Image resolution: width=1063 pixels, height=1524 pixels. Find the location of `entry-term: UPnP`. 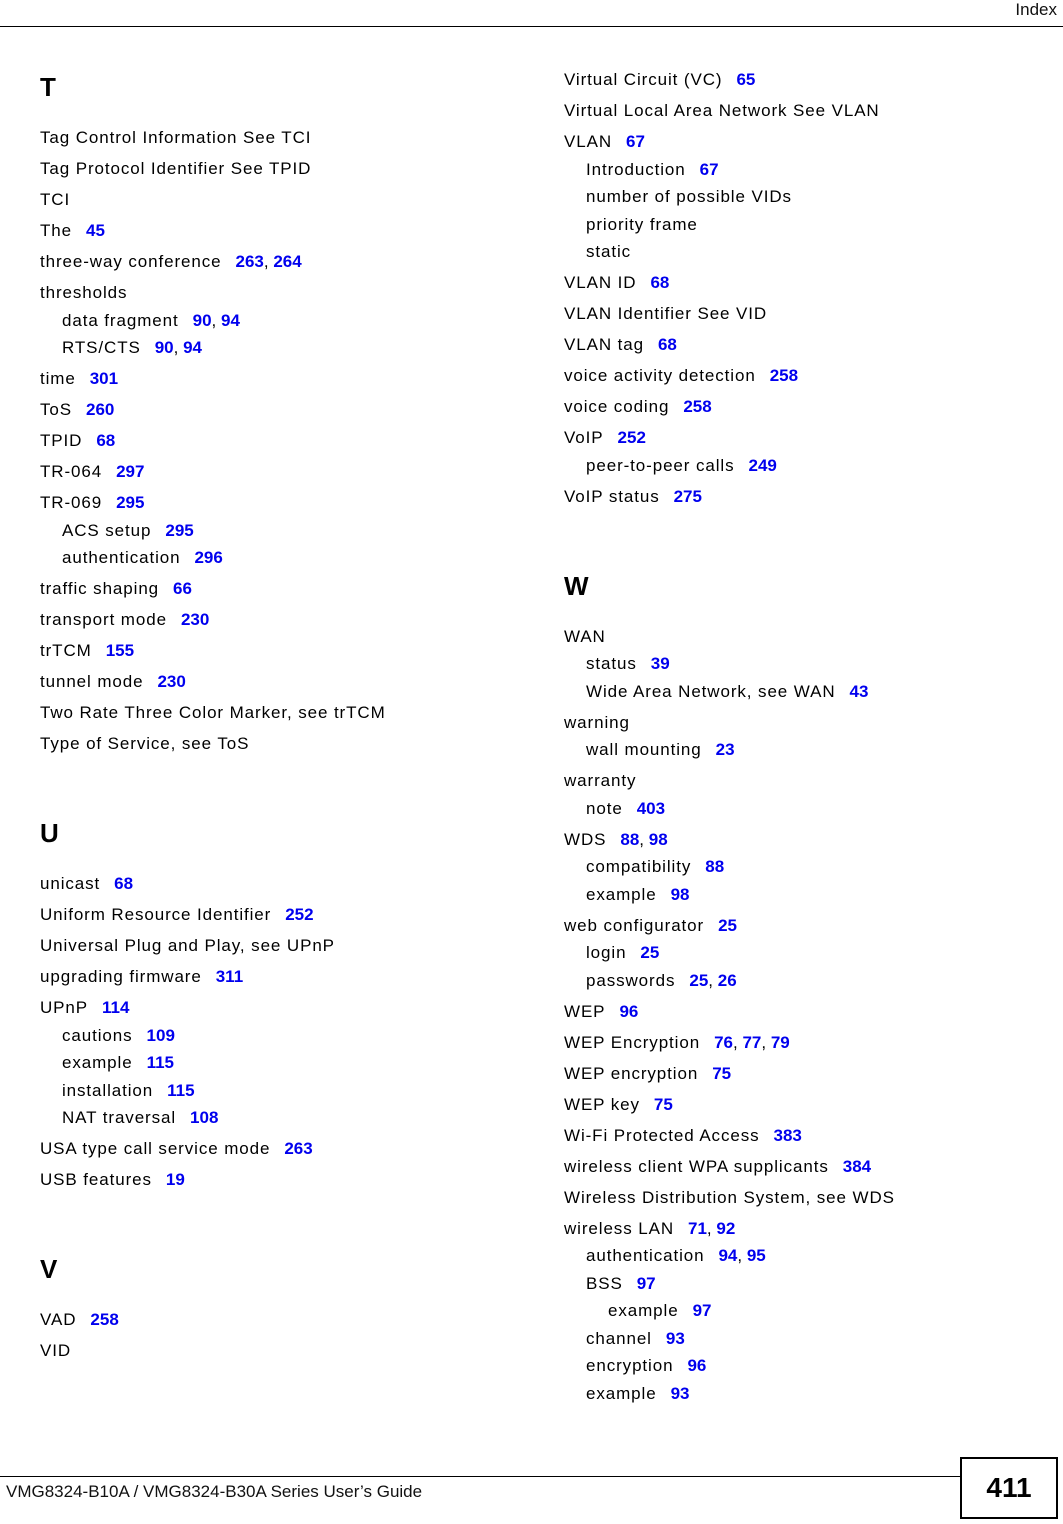

entry-term: UPnP is located at coordinates (64, 1007).